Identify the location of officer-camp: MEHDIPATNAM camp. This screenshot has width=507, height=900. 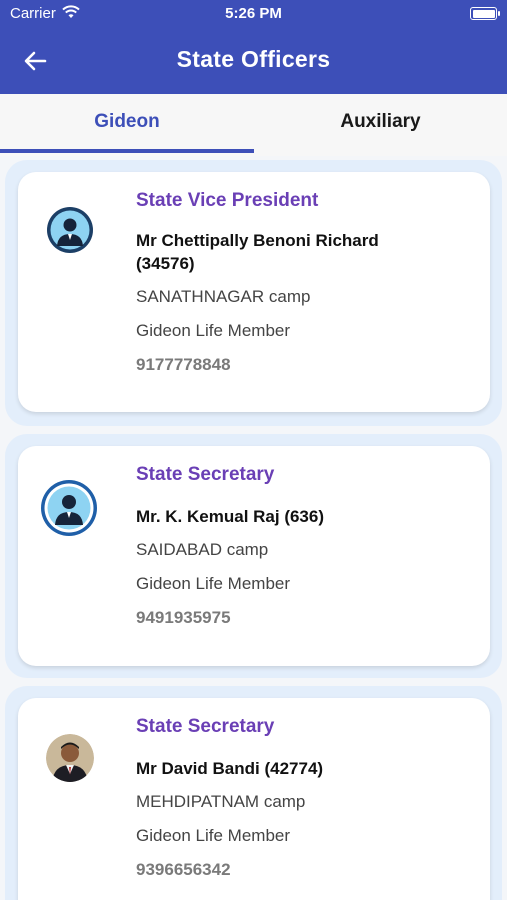
(221, 801).